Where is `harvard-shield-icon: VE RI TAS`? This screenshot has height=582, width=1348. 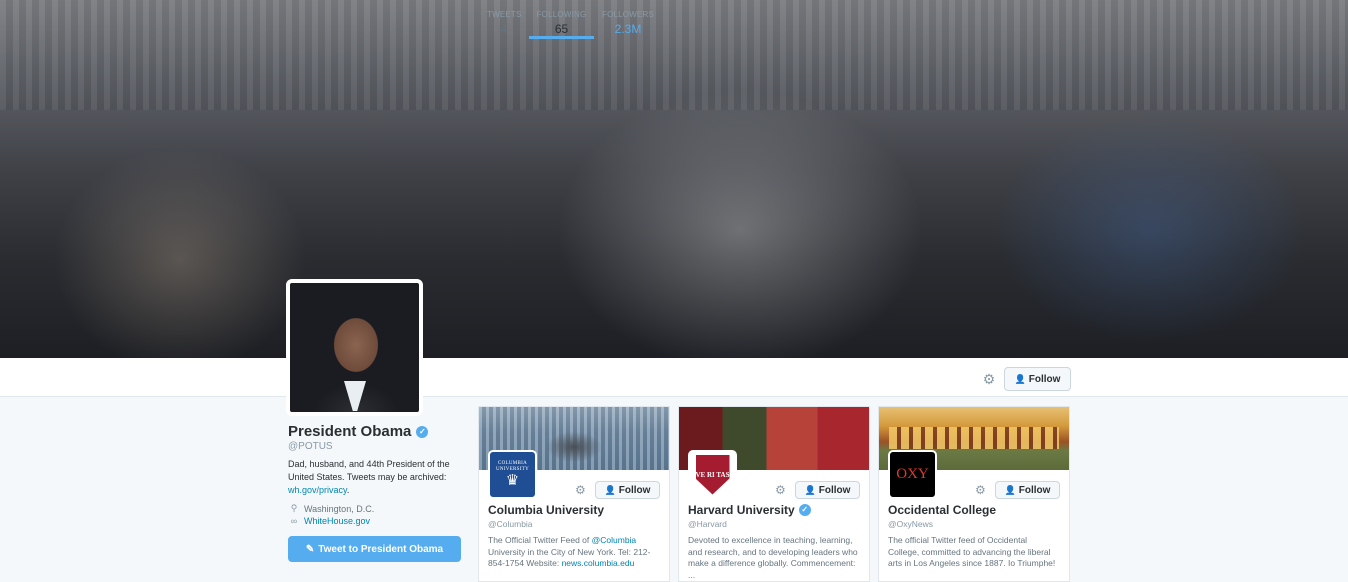 harvard-shield-icon: VE RI TAS is located at coordinates (712, 474).